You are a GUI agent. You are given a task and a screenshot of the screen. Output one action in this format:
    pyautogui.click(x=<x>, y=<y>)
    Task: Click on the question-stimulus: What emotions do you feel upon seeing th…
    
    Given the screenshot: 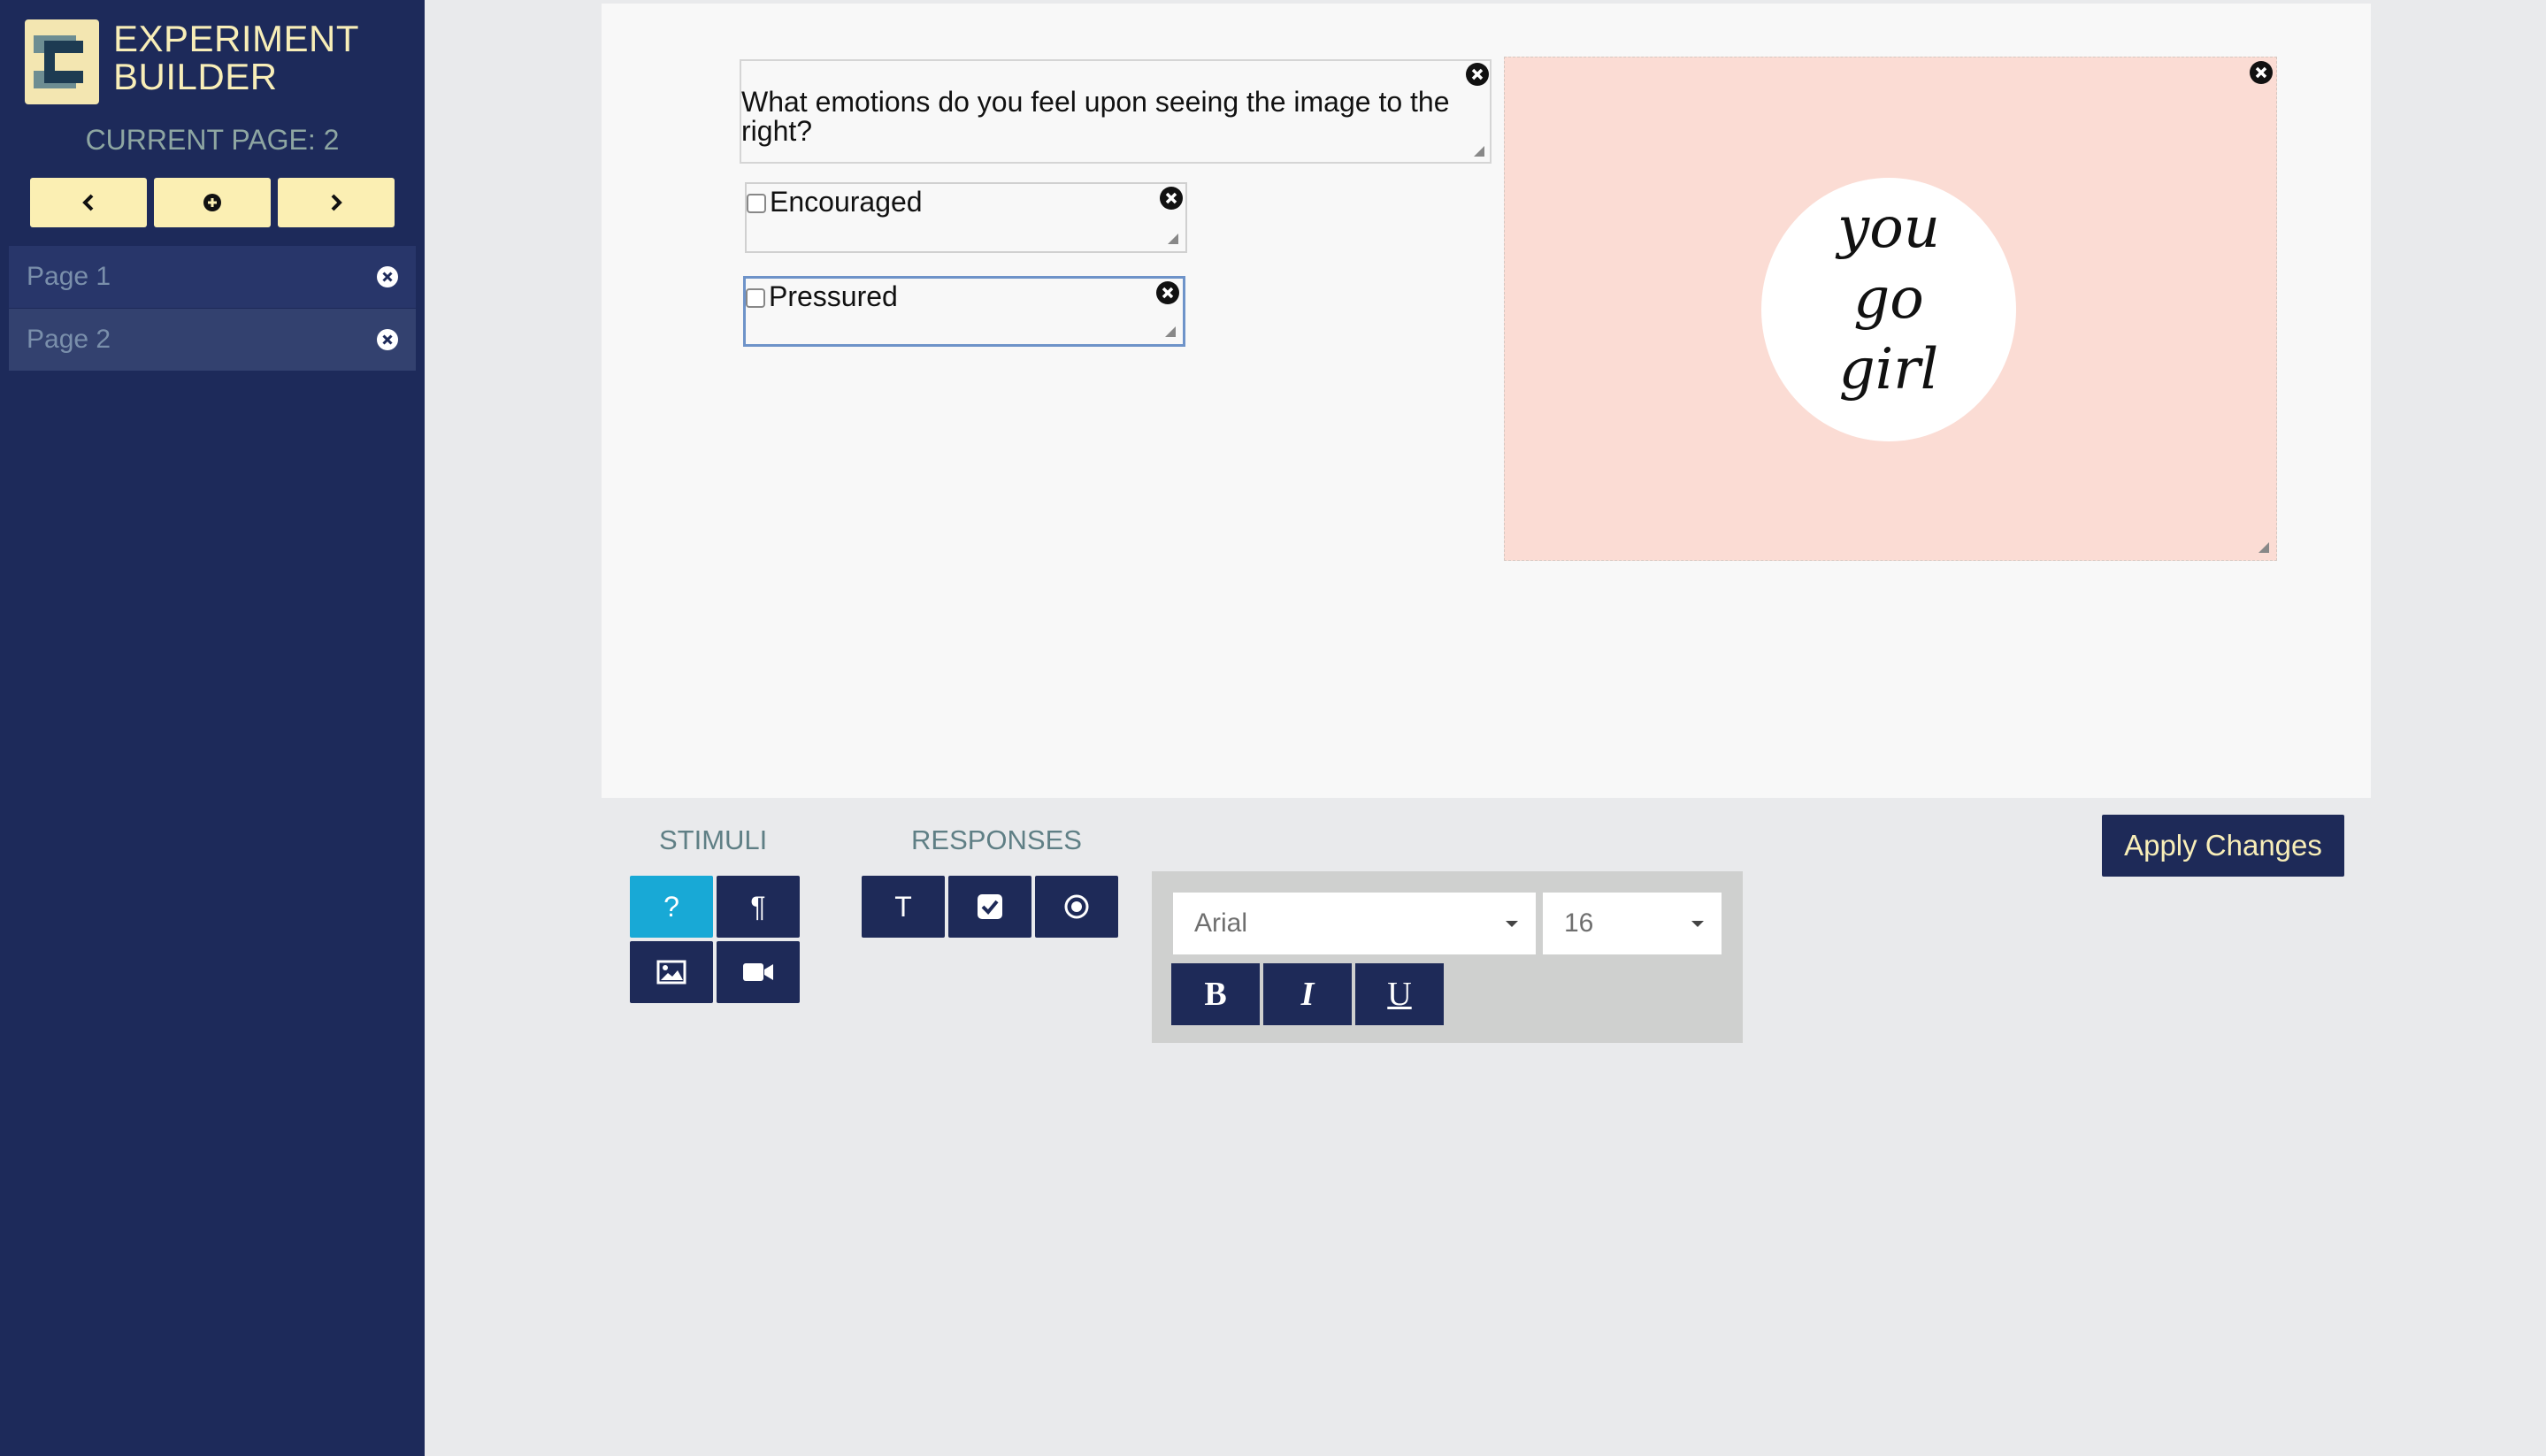 What is the action you would take?
    pyautogui.click(x=1116, y=111)
    